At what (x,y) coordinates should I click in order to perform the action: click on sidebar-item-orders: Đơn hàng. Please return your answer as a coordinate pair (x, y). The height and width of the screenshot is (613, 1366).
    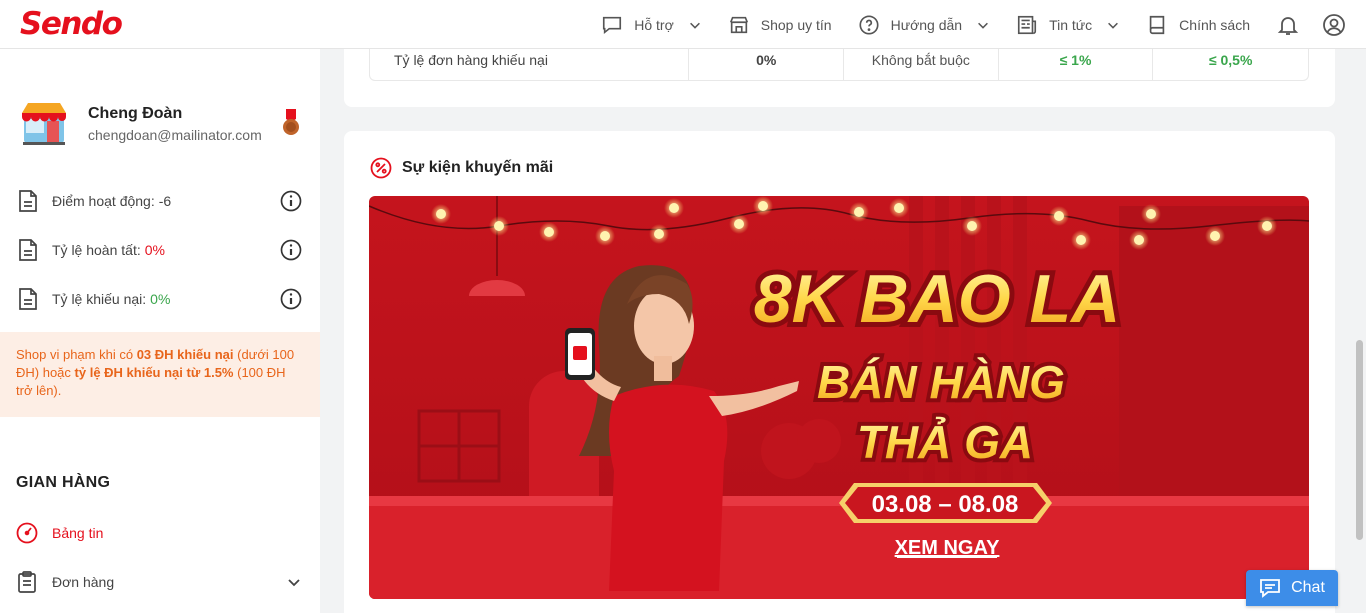
    Looking at the image, I should click on (161, 582).